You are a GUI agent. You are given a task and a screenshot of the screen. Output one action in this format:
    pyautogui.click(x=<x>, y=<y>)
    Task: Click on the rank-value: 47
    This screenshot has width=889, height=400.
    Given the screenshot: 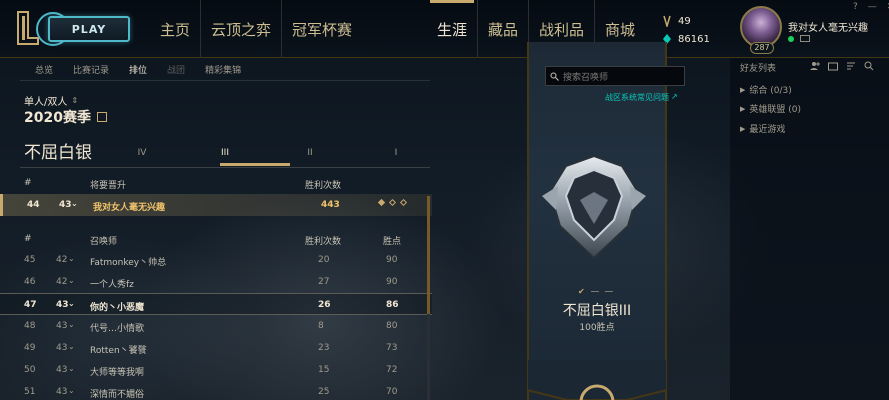 What is the action you would take?
    pyautogui.click(x=30, y=305)
    